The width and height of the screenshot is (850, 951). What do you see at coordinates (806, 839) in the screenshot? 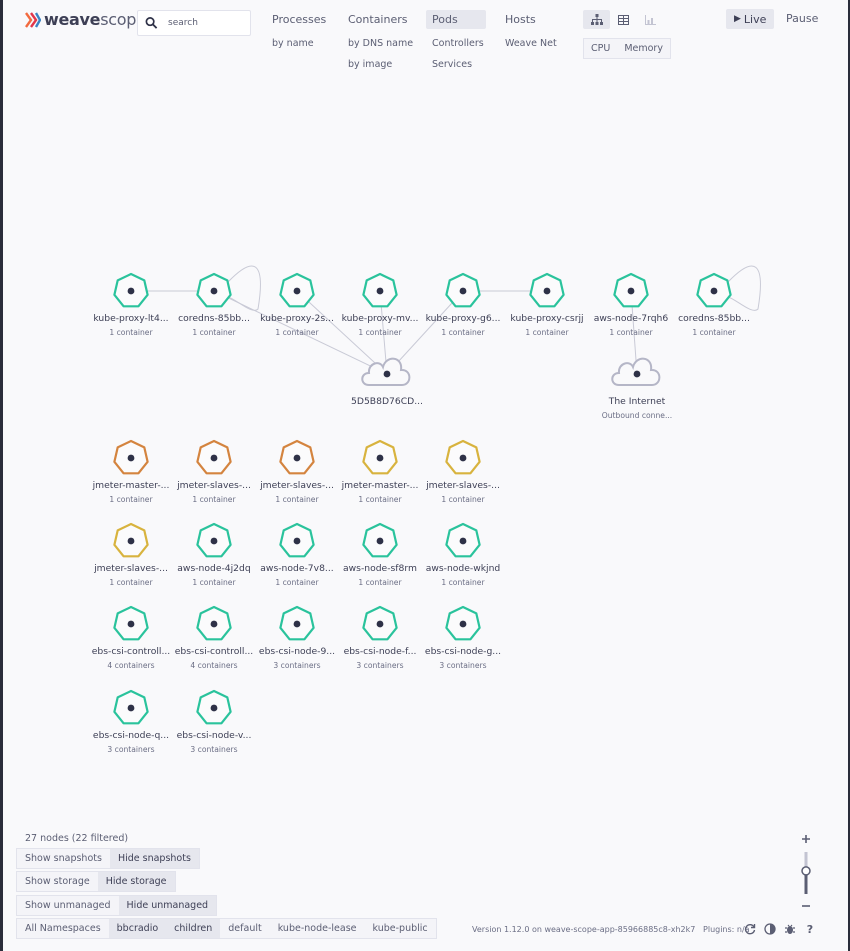
I see `zoom-in-button` at bounding box center [806, 839].